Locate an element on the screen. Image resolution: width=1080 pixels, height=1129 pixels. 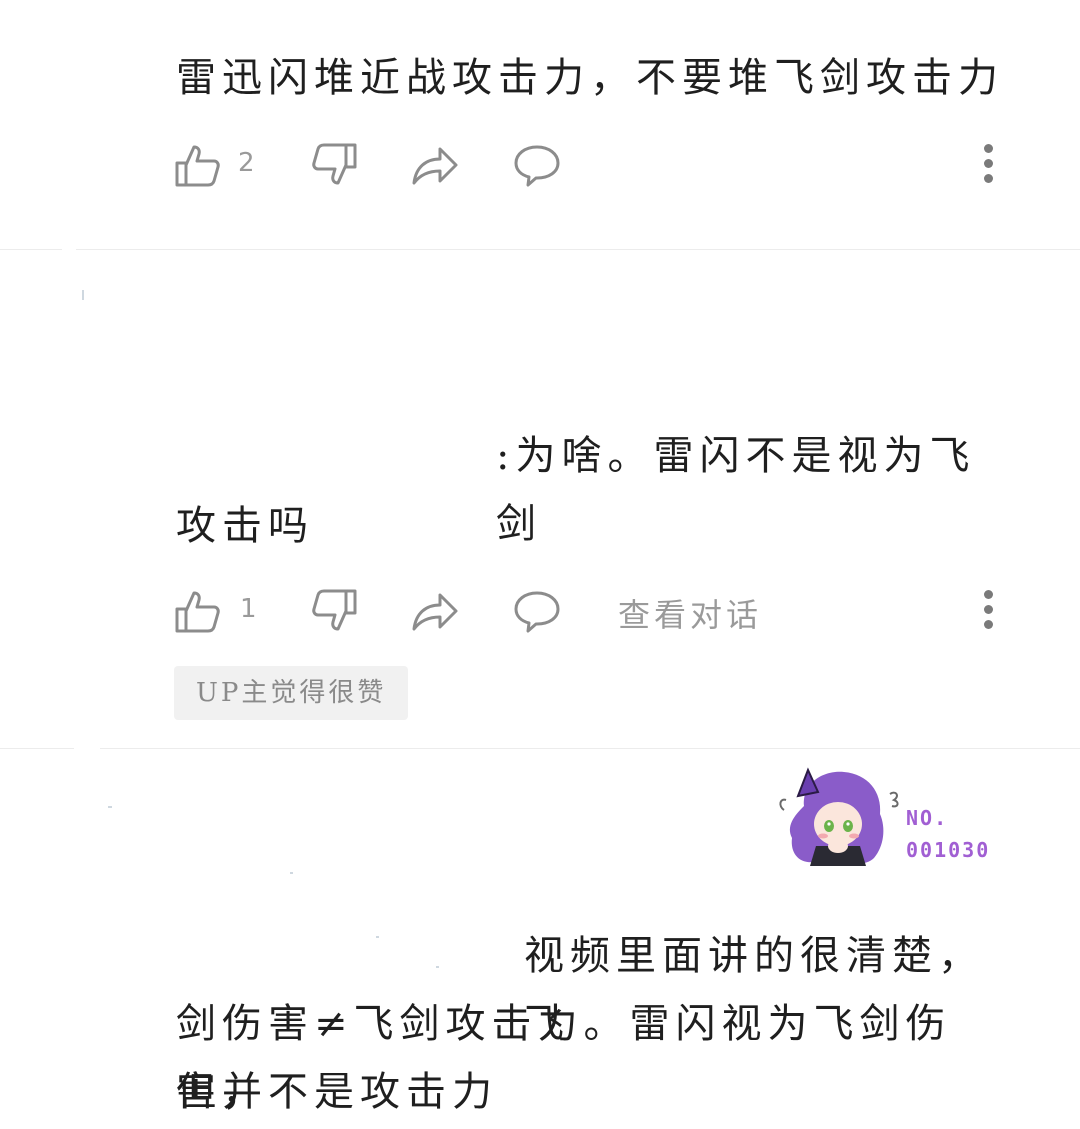
anime-girl-avatar-icon is located at coordinates (839, 816).